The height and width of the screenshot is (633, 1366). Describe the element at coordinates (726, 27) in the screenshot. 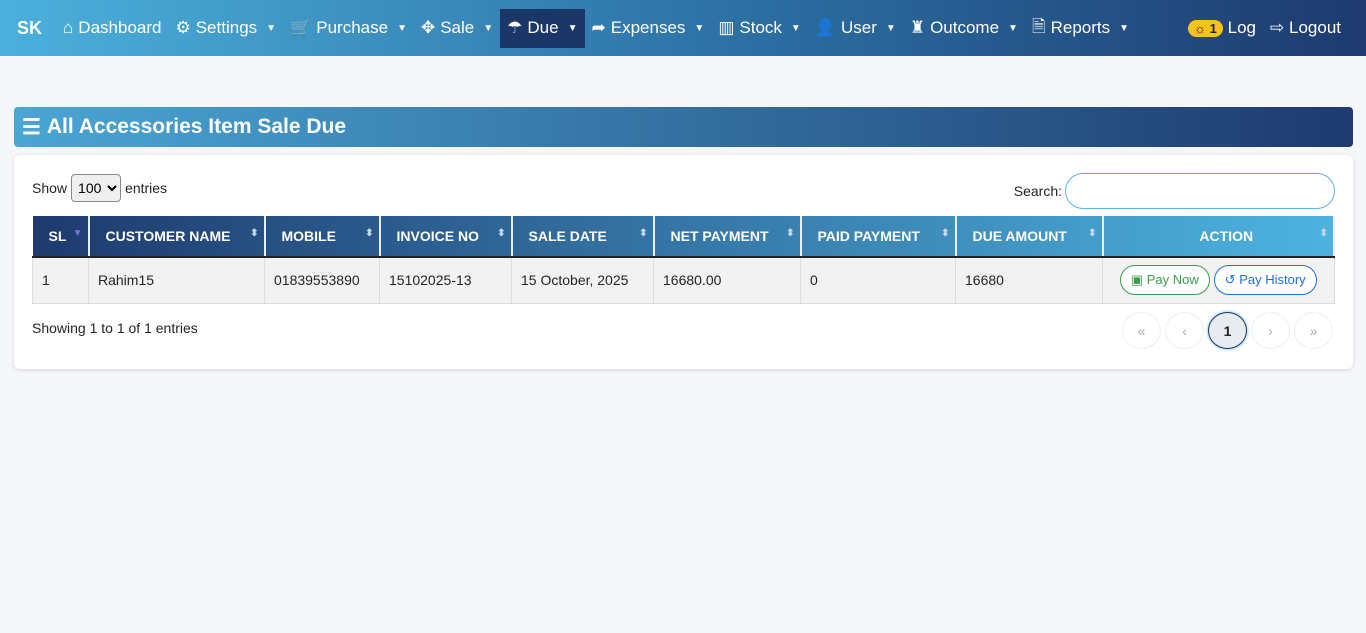

I see `chart-icon: ▥` at that location.